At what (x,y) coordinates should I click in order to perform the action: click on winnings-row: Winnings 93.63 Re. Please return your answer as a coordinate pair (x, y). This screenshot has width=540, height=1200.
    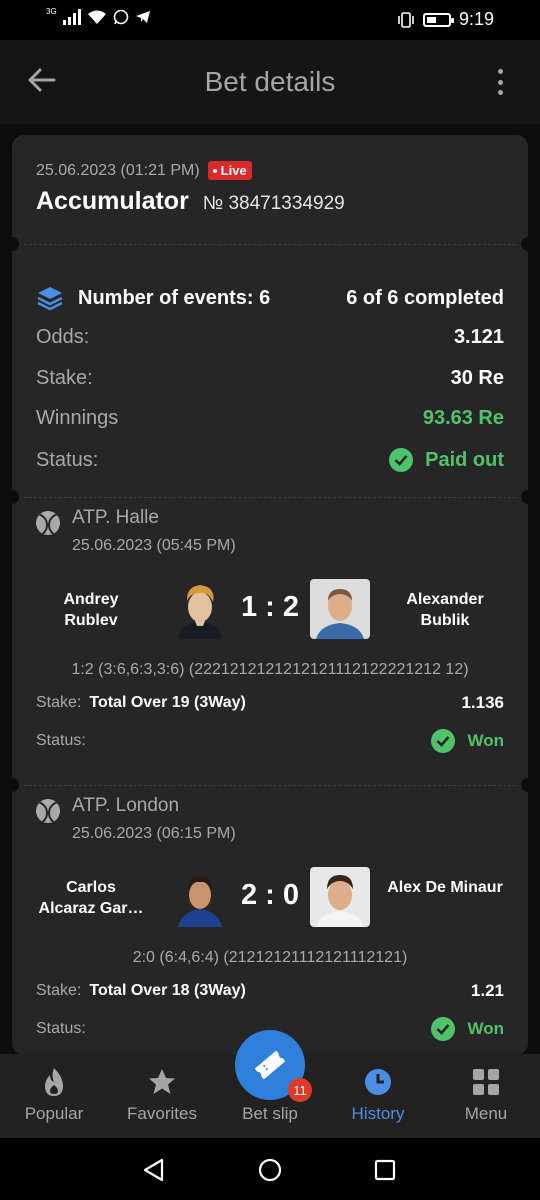
    Looking at the image, I should click on (270, 418).